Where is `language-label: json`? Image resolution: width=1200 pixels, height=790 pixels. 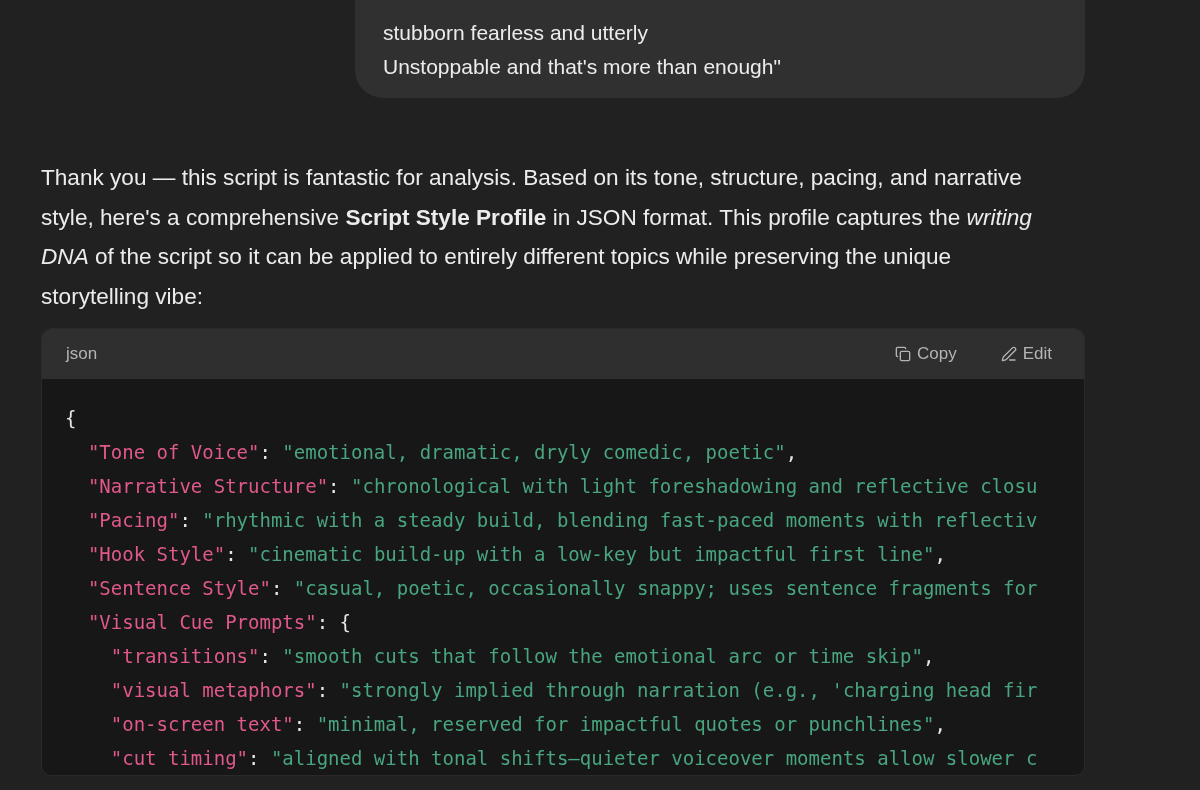
language-label: json is located at coordinates (82, 354).